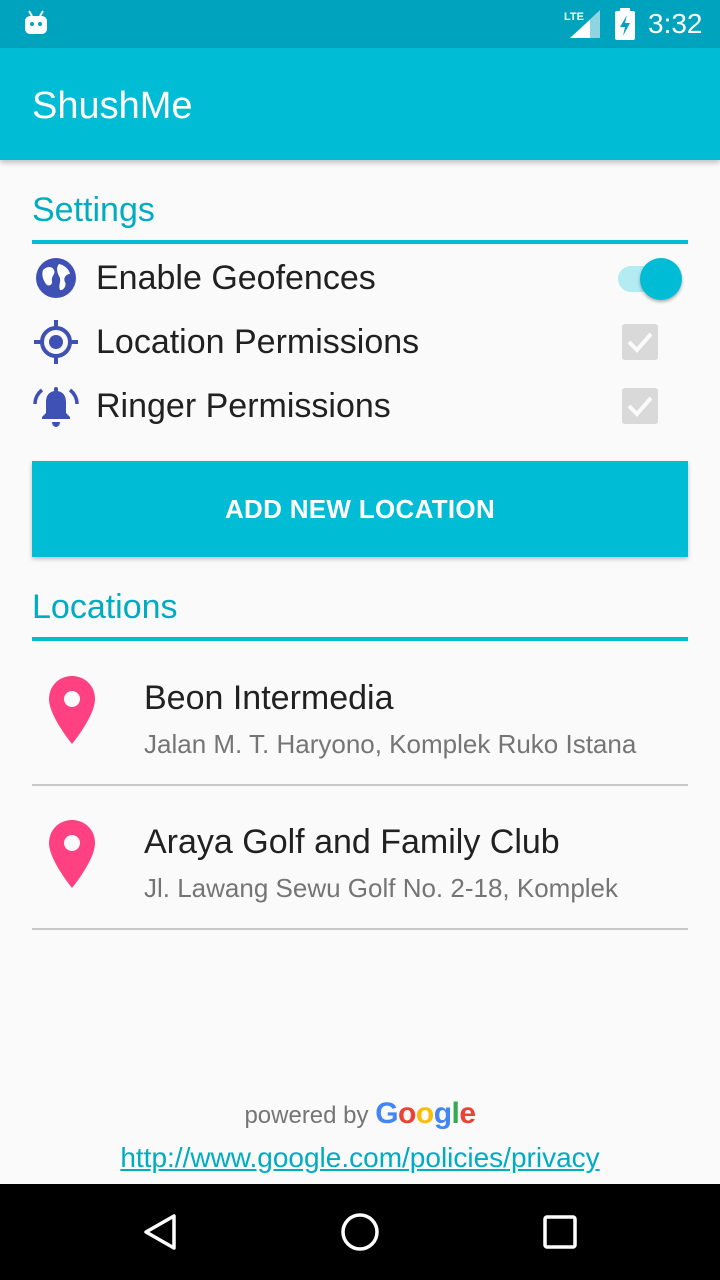 The width and height of the screenshot is (720, 1280). What do you see at coordinates (360, 1158) in the screenshot?
I see `privacy-policy-link: http://www.google.com/policies/privacy` at bounding box center [360, 1158].